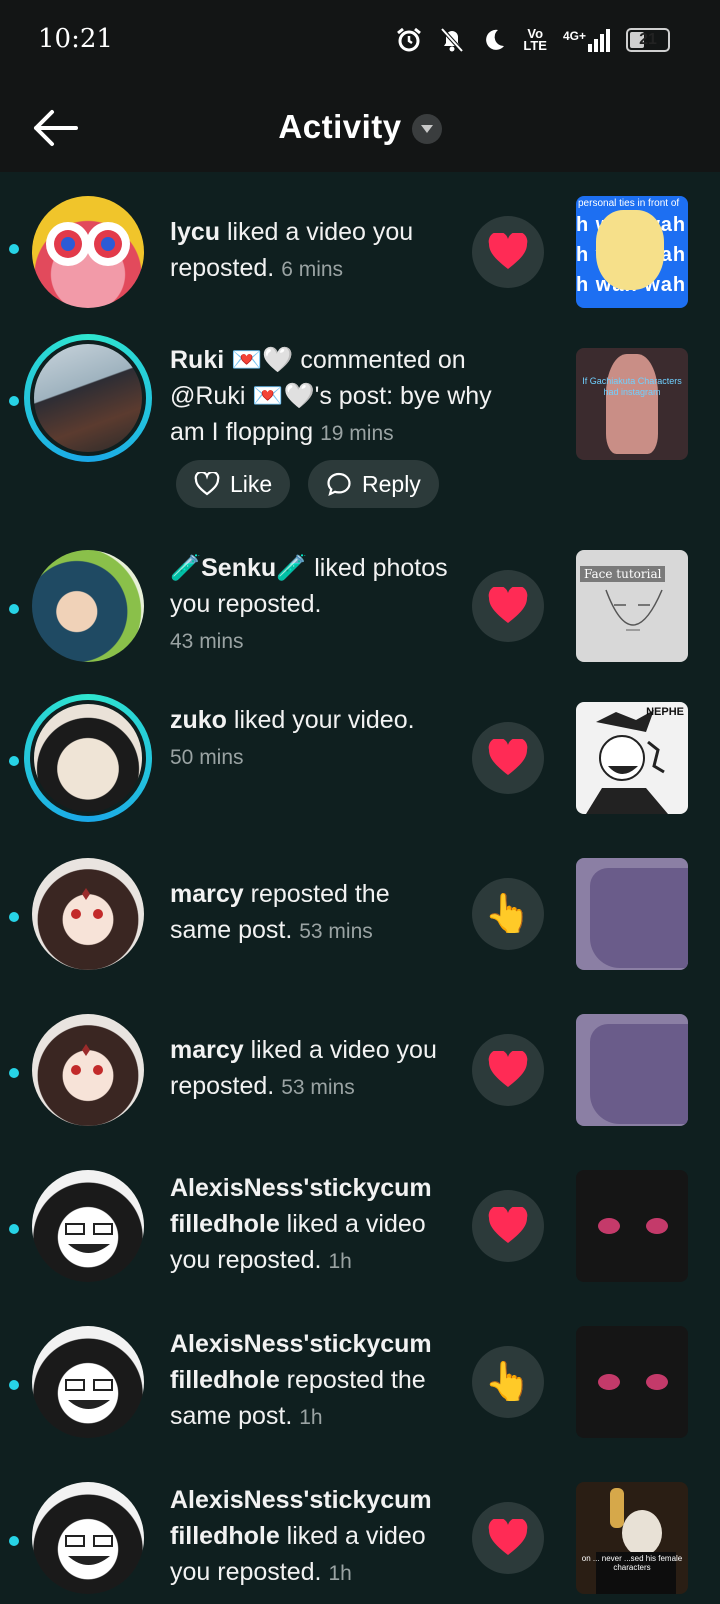 The width and height of the screenshot is (720, 1604). I want to click on page-title: Activity, so click(340, 126).